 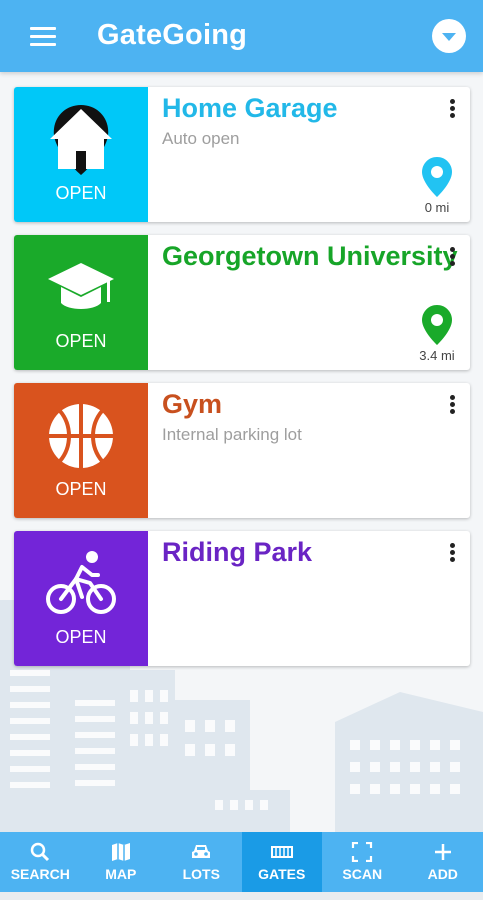 I want to click on distance-indicator: 3.4 mi, so click(x=437, y=334).